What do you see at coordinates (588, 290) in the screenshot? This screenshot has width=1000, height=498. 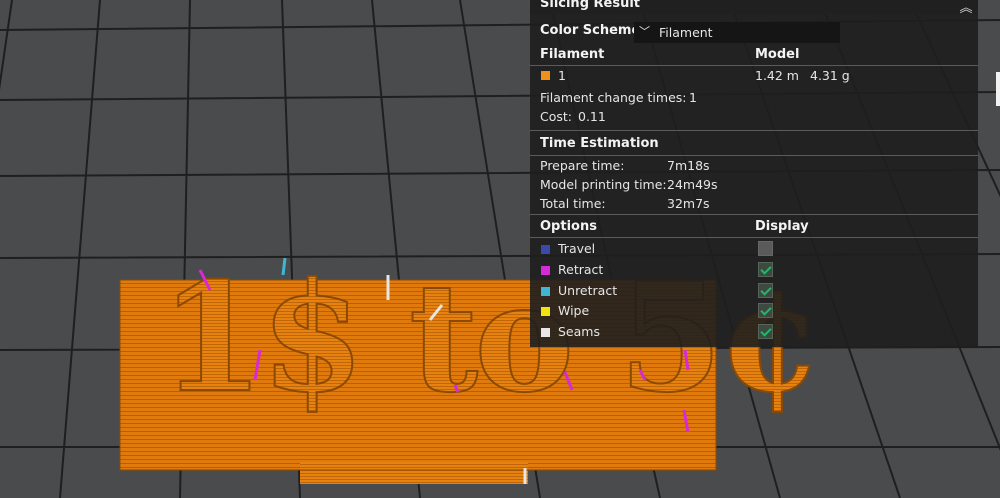 I see `option-label: Unretract` at bounding box center [588, 290].